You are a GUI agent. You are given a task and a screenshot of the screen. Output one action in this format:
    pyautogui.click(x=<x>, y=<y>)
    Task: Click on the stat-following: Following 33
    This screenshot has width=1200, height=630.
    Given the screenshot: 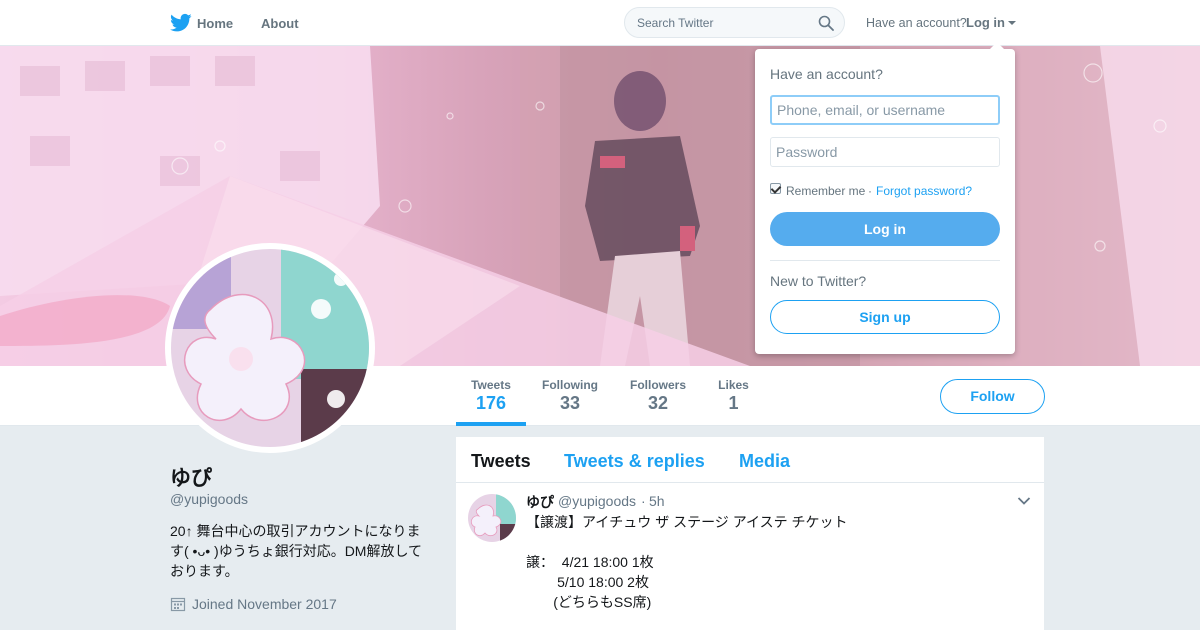 What is the action you would take?
    pyautogui.click(x=570, y=396)
    